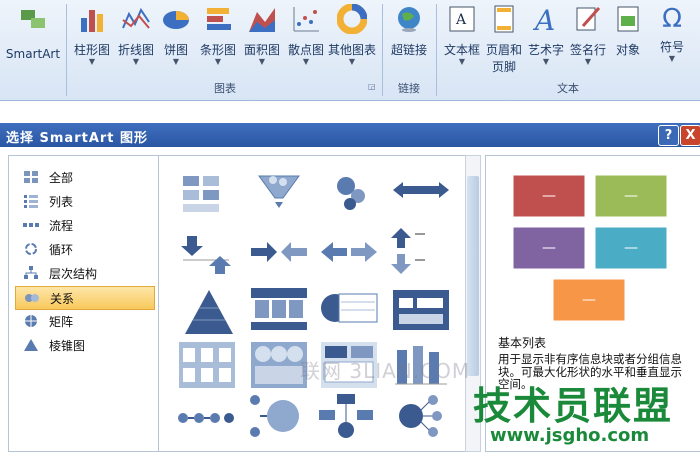 This screenshot has width=700, height=452. What do you see at coordinates (461, 20) in the screenshot?
I see `svg-text: A` at bounding box center [461, 20].